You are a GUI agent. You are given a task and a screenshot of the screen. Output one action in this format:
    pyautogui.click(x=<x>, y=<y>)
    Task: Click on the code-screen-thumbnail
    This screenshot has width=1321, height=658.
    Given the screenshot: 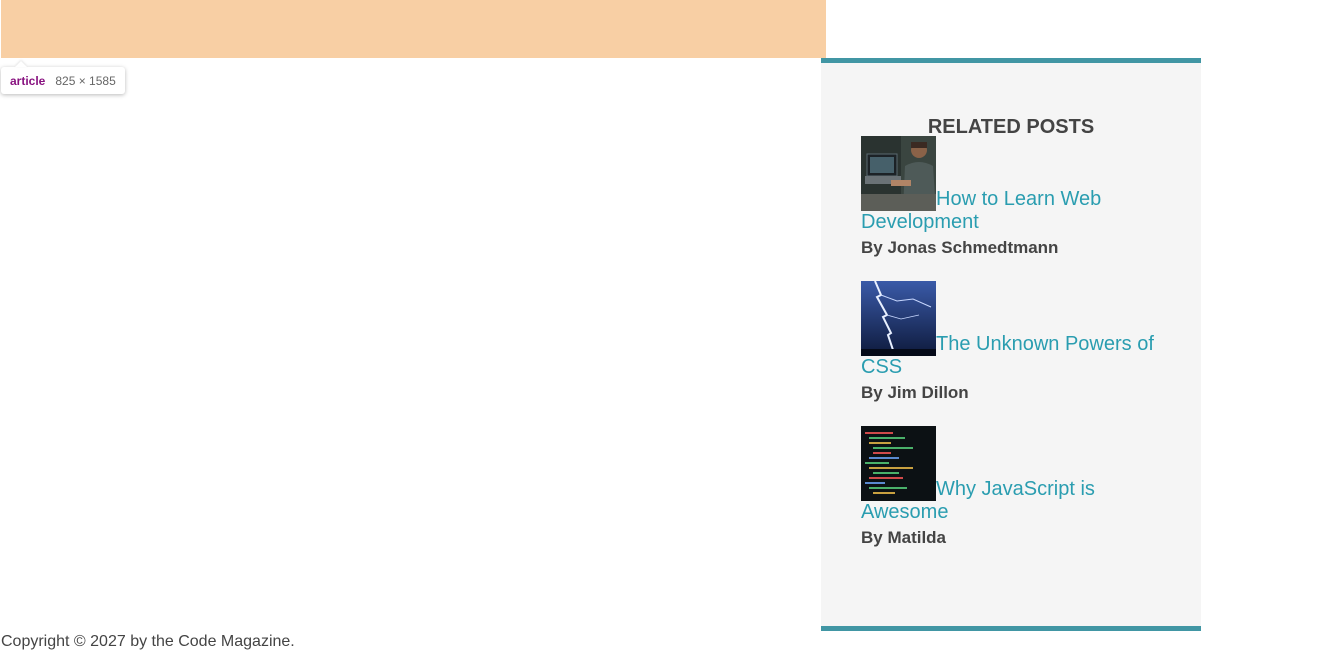 What is the action you would take?
    pyautogui.click(x=898, y=463)
    